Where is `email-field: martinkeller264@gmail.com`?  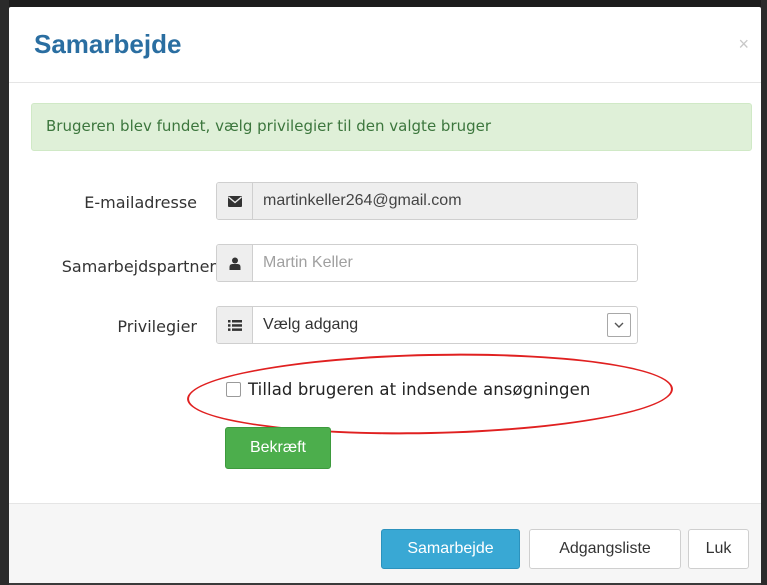 email-field: martinkeller264@gmail.com is located at coordinates (445, 201).